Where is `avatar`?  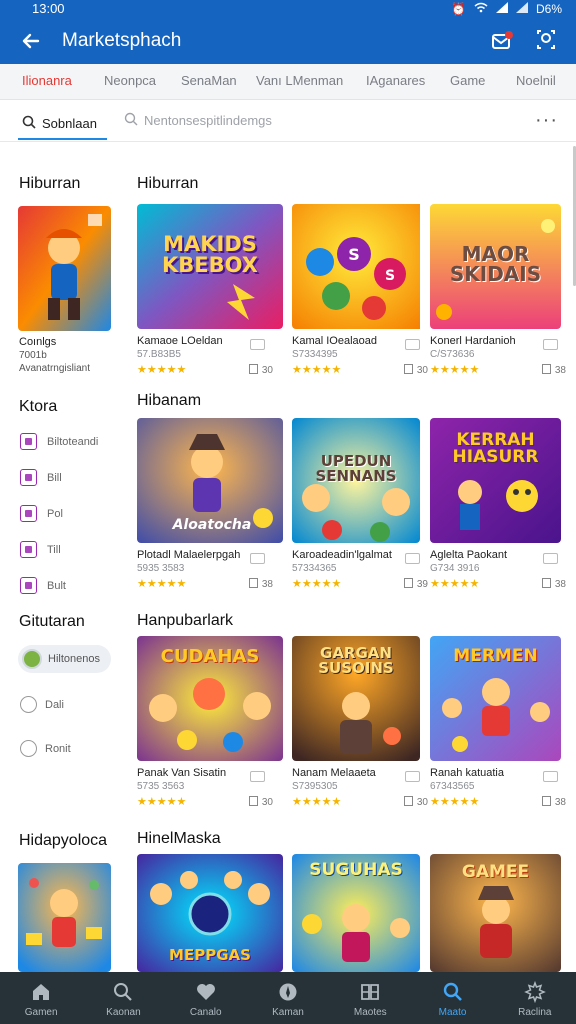
avatar is located at coordinates (32, 659).